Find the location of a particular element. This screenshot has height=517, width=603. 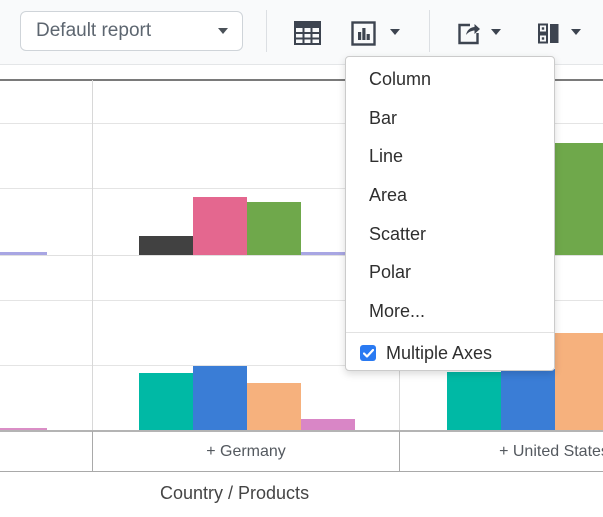

menu-item-column: Column is located at coordinates (450, 79).